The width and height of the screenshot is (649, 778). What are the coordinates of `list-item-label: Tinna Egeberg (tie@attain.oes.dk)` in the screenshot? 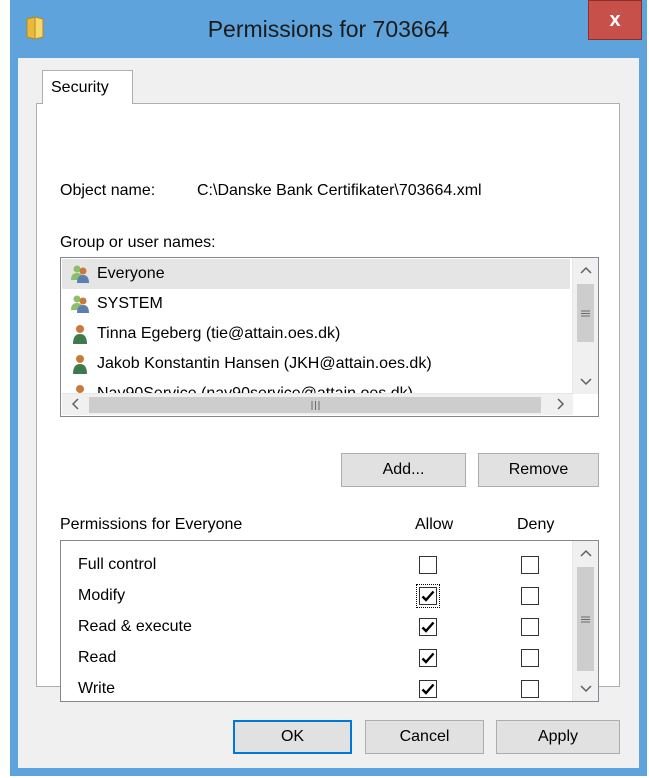 It's located at (219, 333).